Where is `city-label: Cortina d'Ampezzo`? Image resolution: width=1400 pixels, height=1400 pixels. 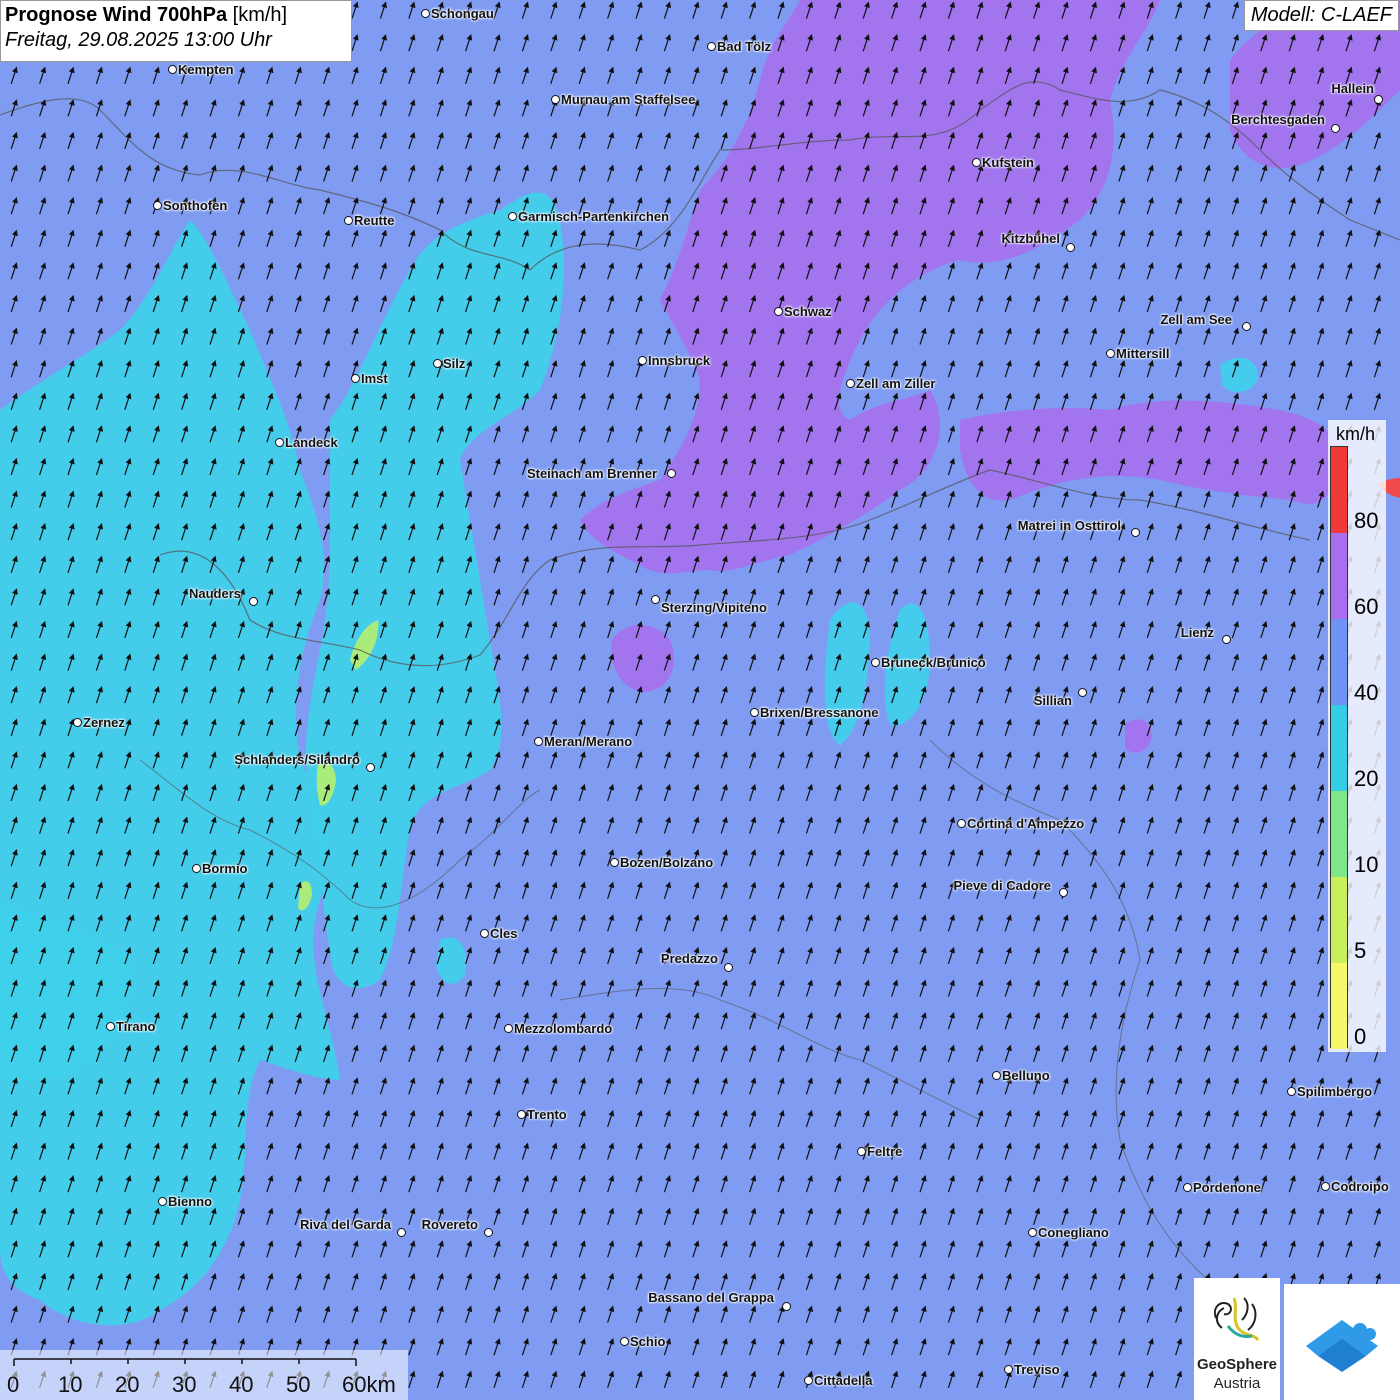
city-label: Cortina d'Ampezzo is located at coordinates (1026, 823).